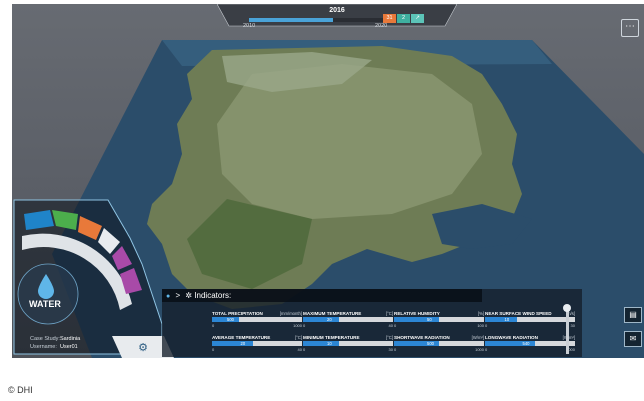 The width and height of the screenshot is (644, 401). I want to click on image-credit: © DHI, so click(20, 390).